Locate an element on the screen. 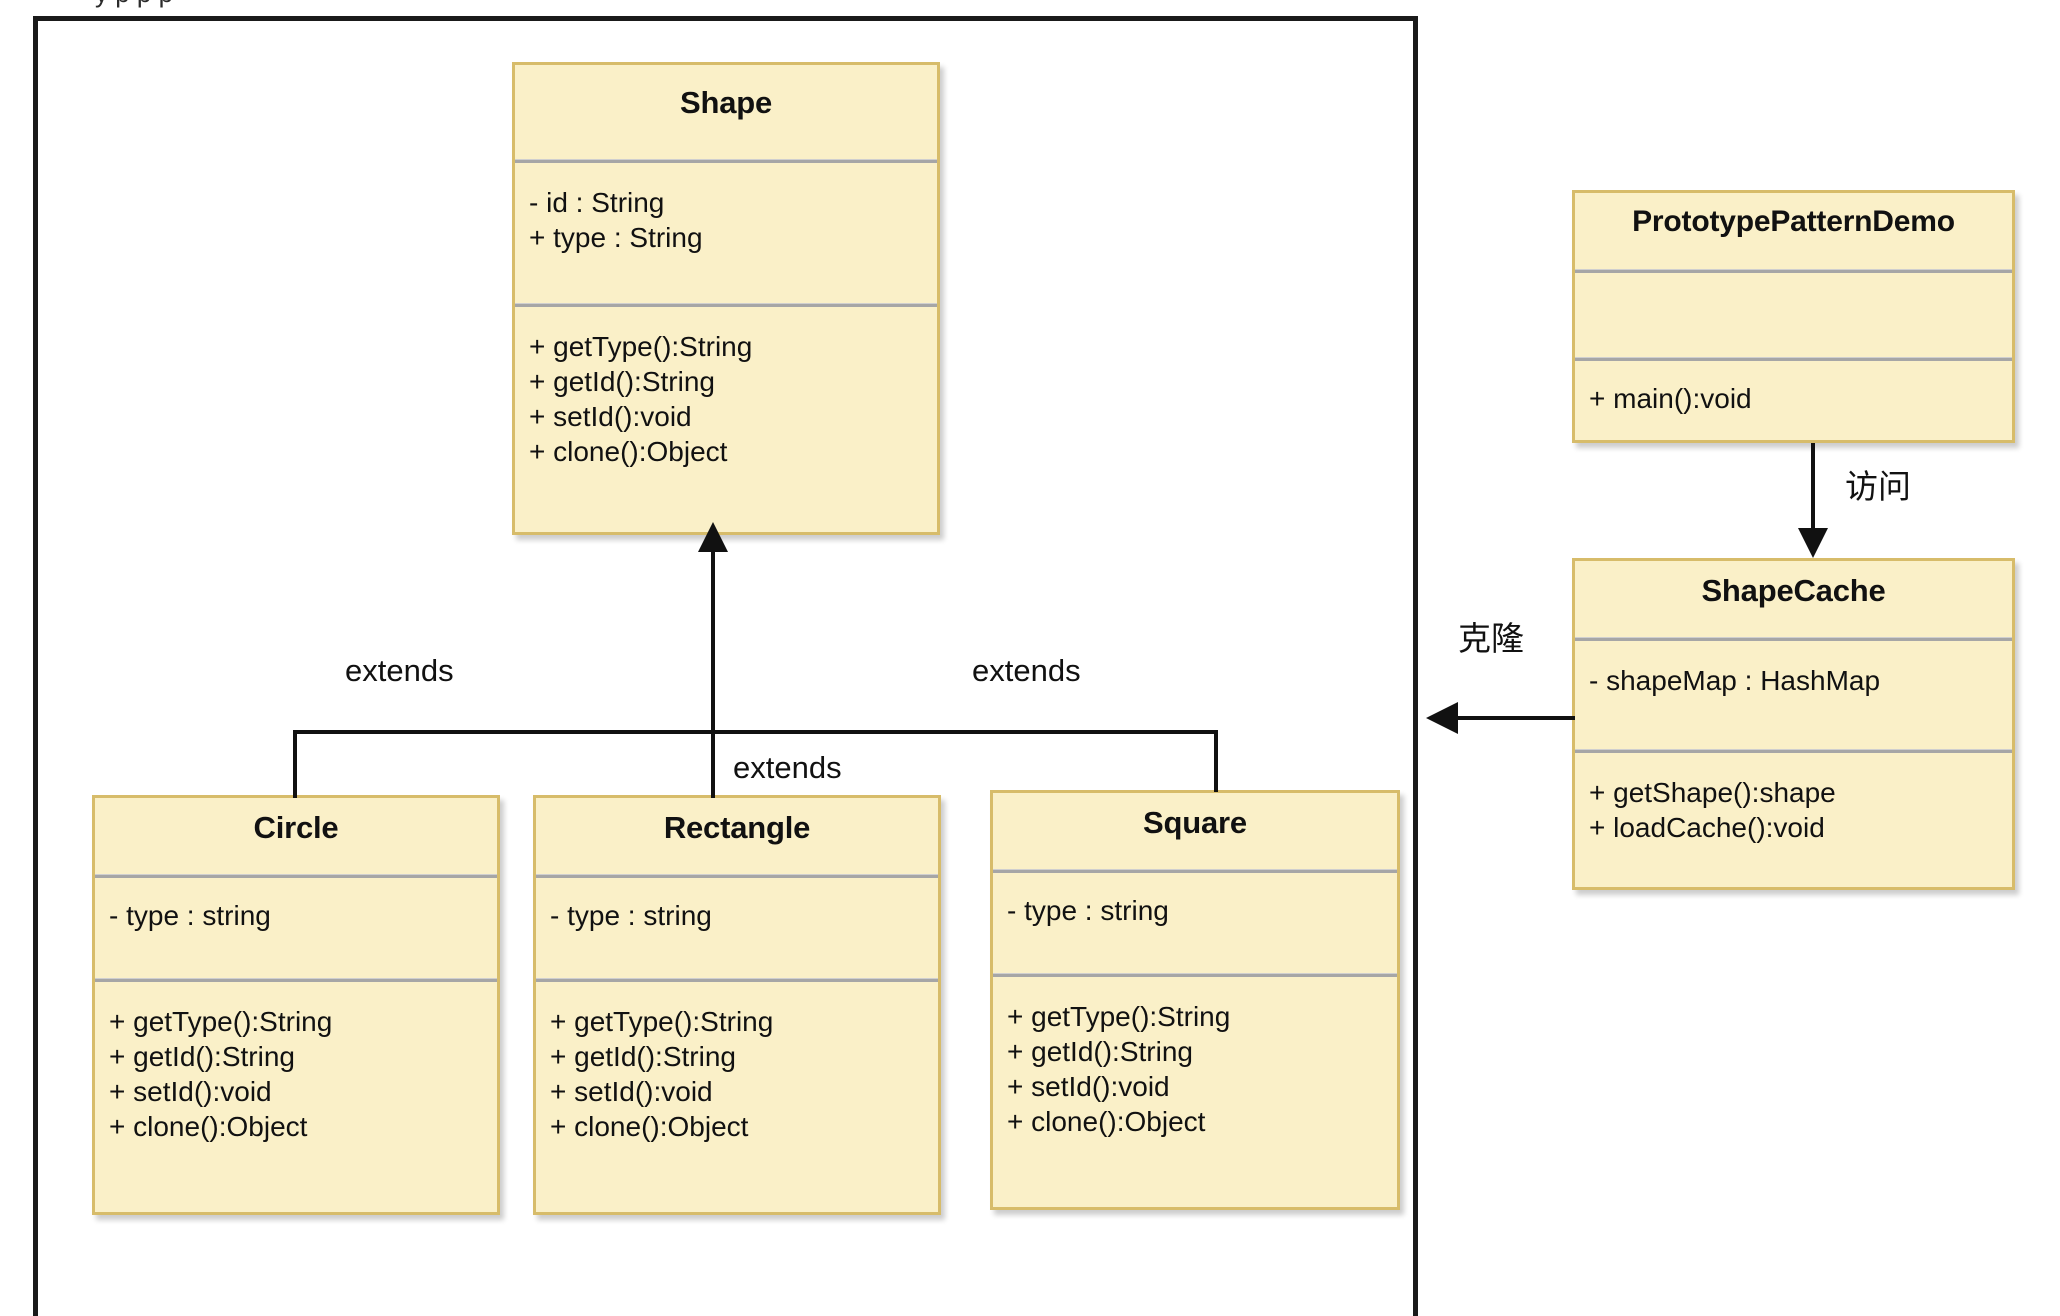 Image resolution: width=2060 pixels, height=1316 pixels. attribute-row: + type : String is located at coordinates (616, 237).